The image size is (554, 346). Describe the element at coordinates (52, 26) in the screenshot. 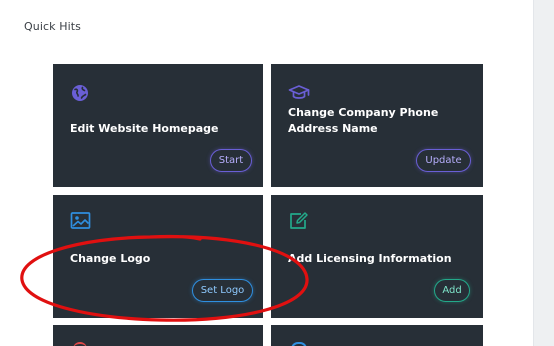

I see `section-title: Quick Hits` at that location.